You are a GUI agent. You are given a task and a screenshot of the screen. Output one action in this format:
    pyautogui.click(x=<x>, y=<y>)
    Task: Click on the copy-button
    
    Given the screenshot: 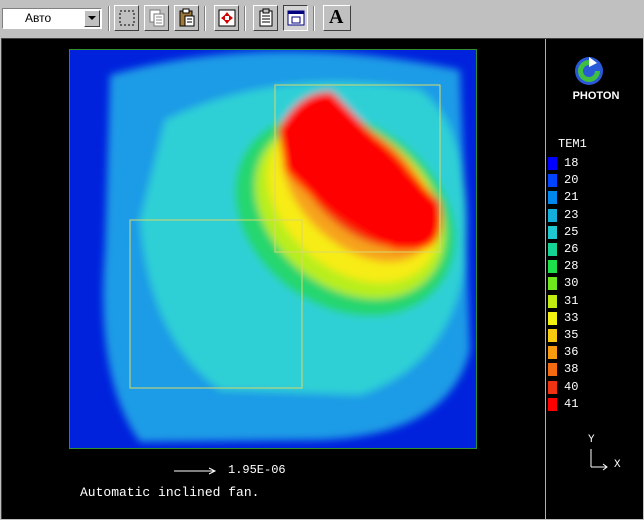 What is the action you would take?
    pyautogui.click(x=156, y=18)
    